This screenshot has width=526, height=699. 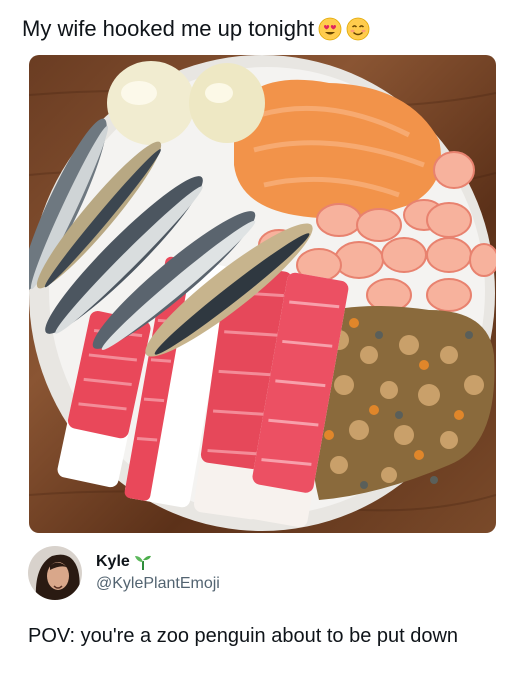 What do you see at coordinates (358, 29) in the screenshot?
I see `smiling-emoji-icon` at bounding box center [358, 29].